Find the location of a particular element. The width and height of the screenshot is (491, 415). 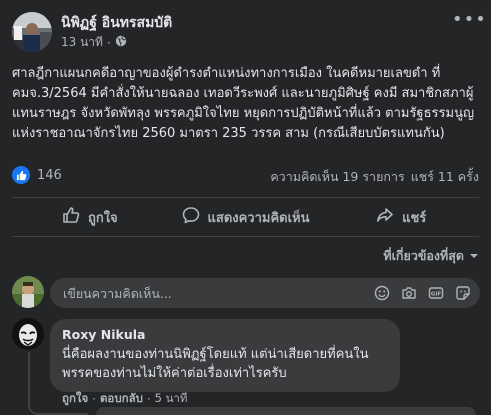

comment-actions: ถูกใจ · ตอบกลับ · 5 นาที is located at coordinates (124, 399).